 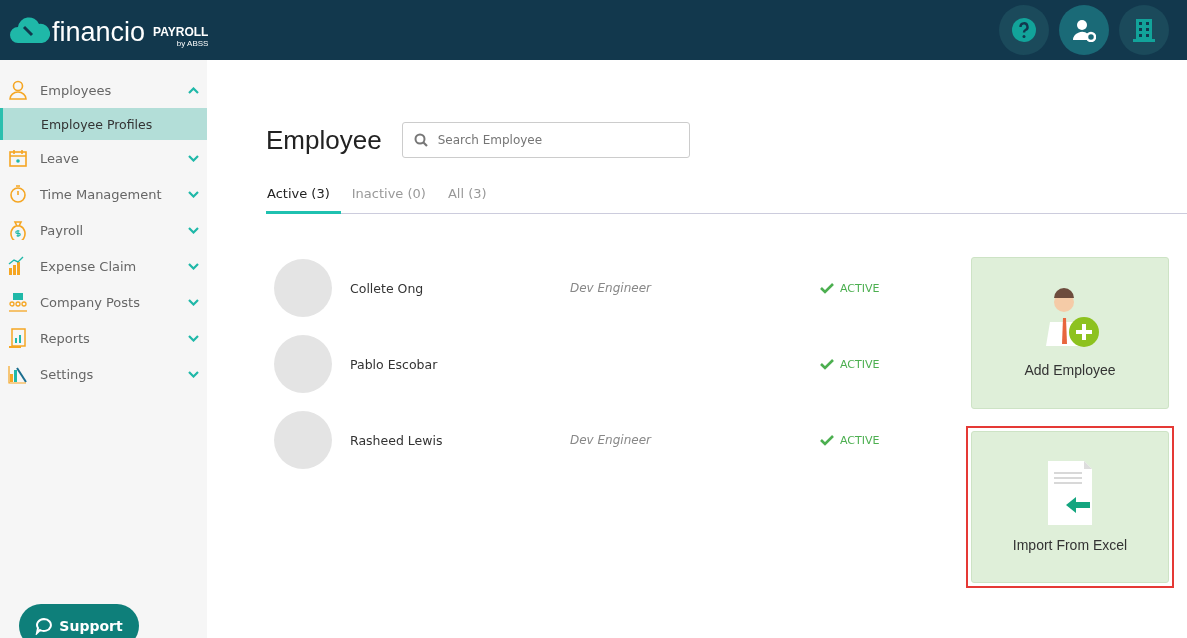 What do you see at coordinates (103, 230) in the screenshot?
I see `sidebar-item: Payroll` at bounding box center [103, 230].